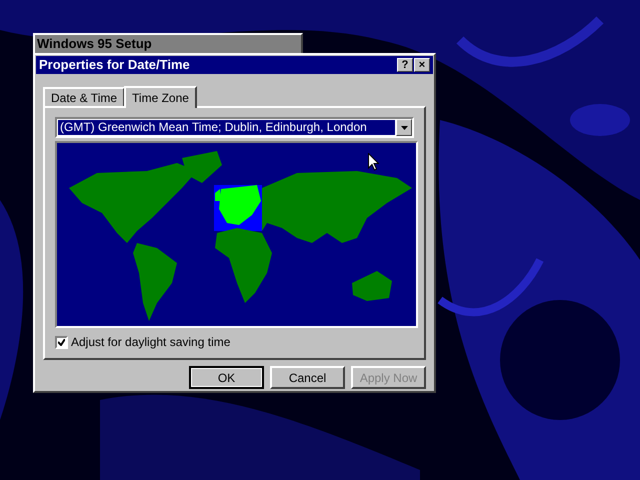  Describe the element at coordinates (226, 377) in the screenshot. I see `dialog-button: OK` at that location.